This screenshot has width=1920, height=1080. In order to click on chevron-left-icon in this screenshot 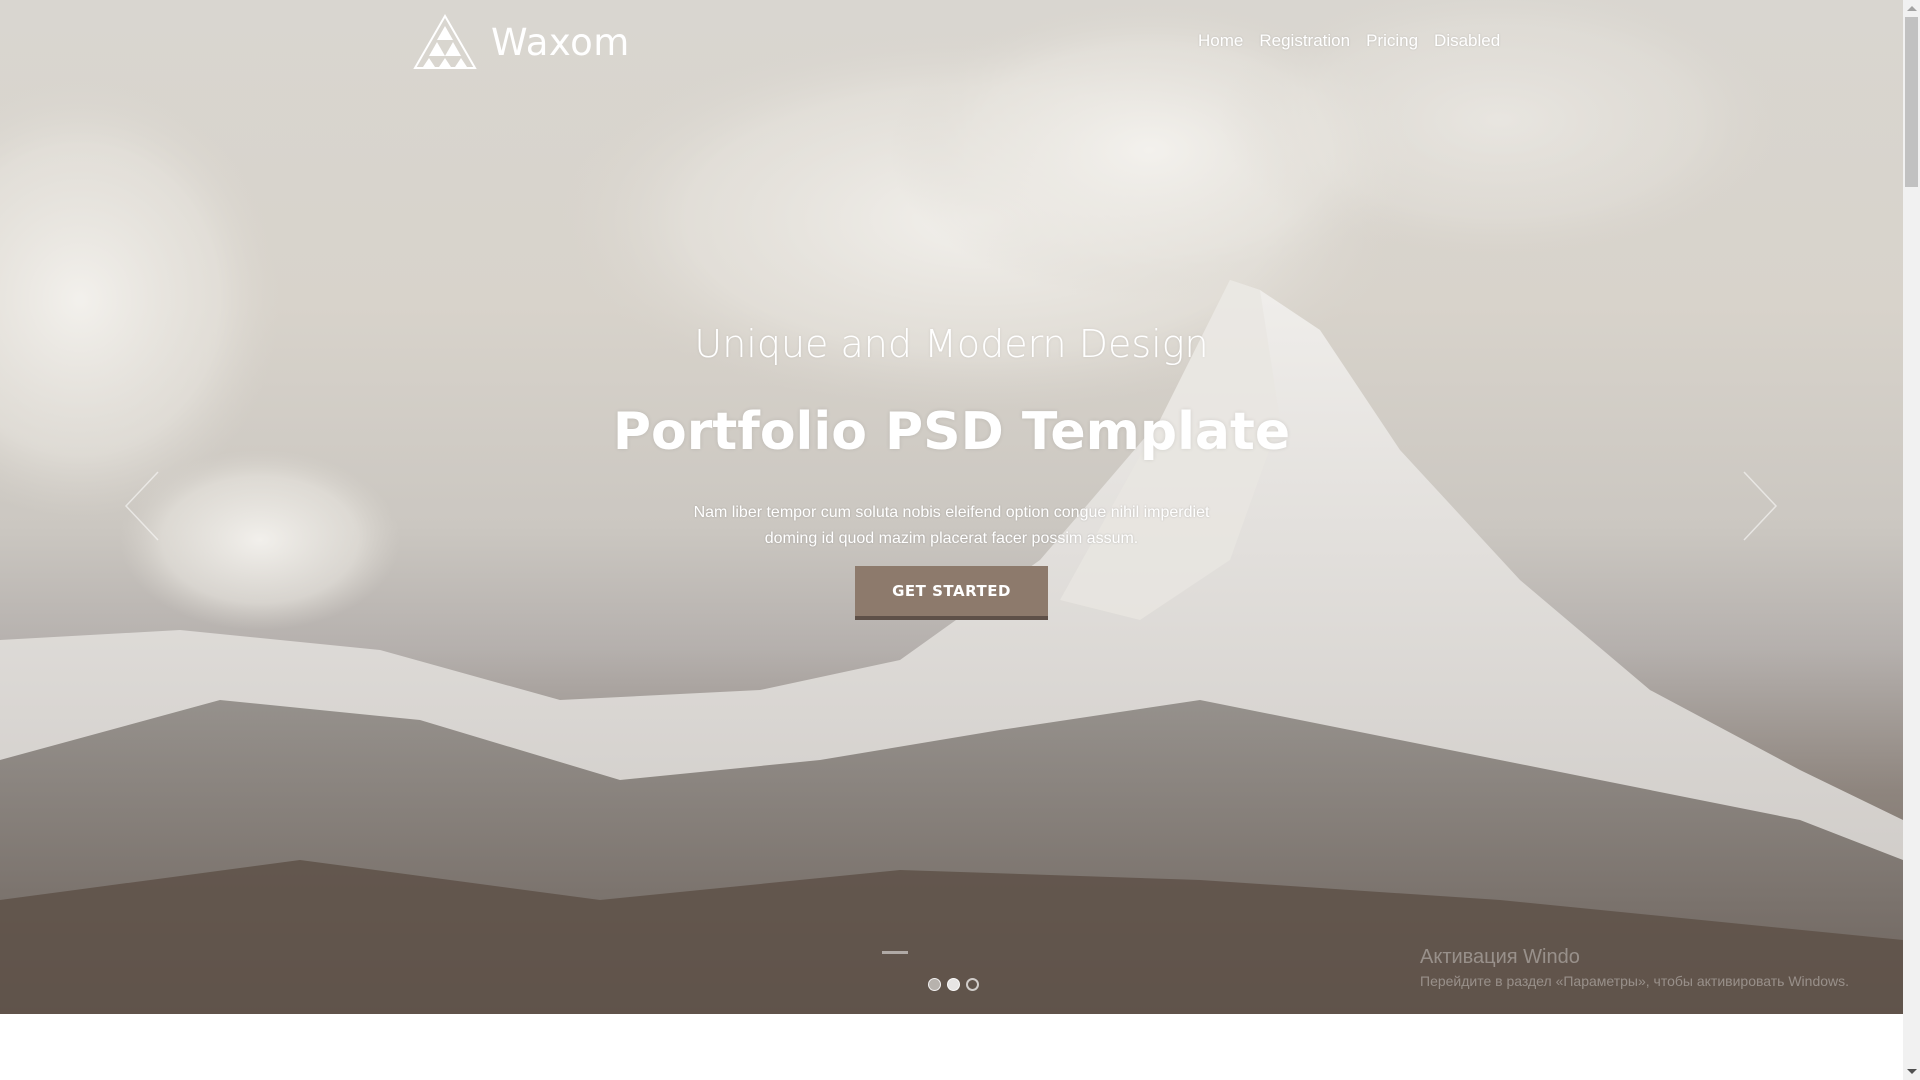, I will do `click(142, 506)`.